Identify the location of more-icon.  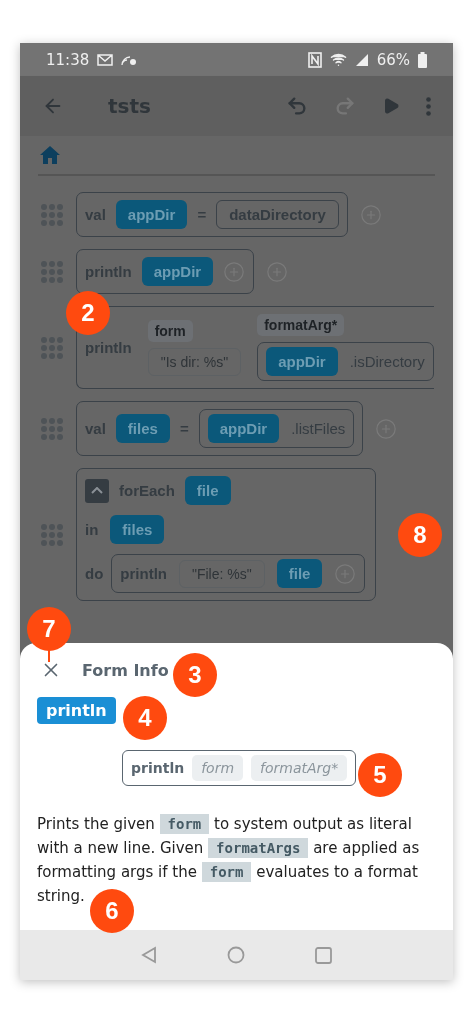
(428, 106).